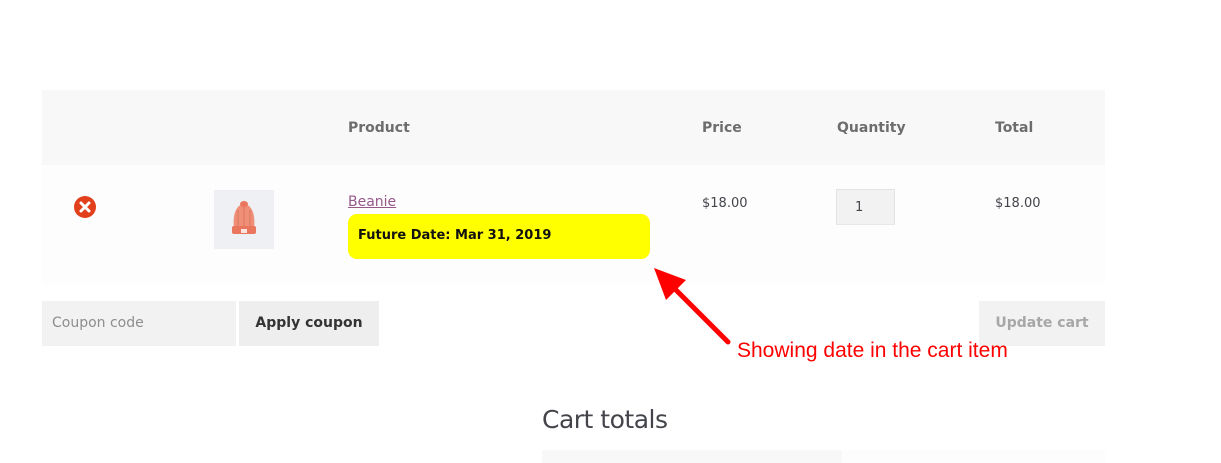 This screenshot has width=1221, height=463. I want to click on cart-totals-table-edge, so click(692, 456).